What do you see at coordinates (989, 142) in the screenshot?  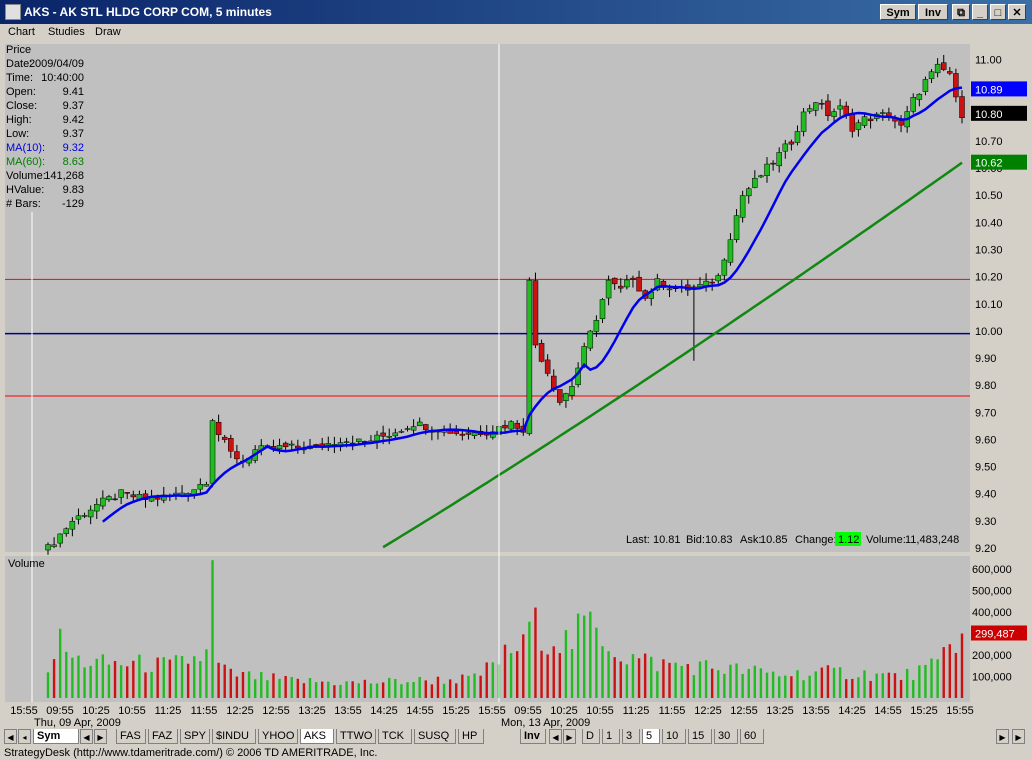 I see `price-tick-label: 10.70` at bounding box center [989, 142].